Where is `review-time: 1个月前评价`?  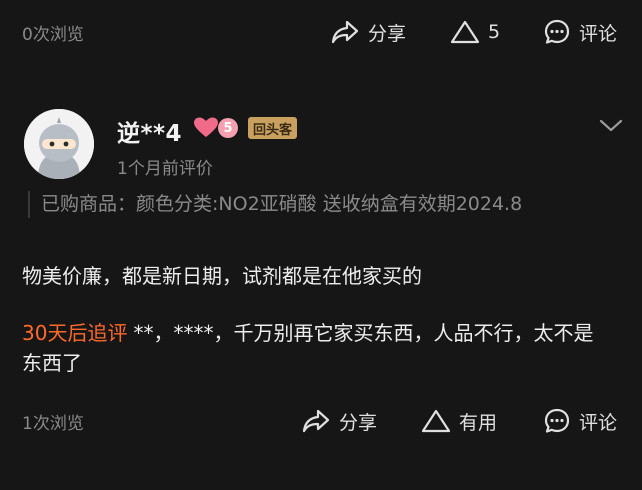 review-time: 1个月前评价 is located at coordinates (165, 169).